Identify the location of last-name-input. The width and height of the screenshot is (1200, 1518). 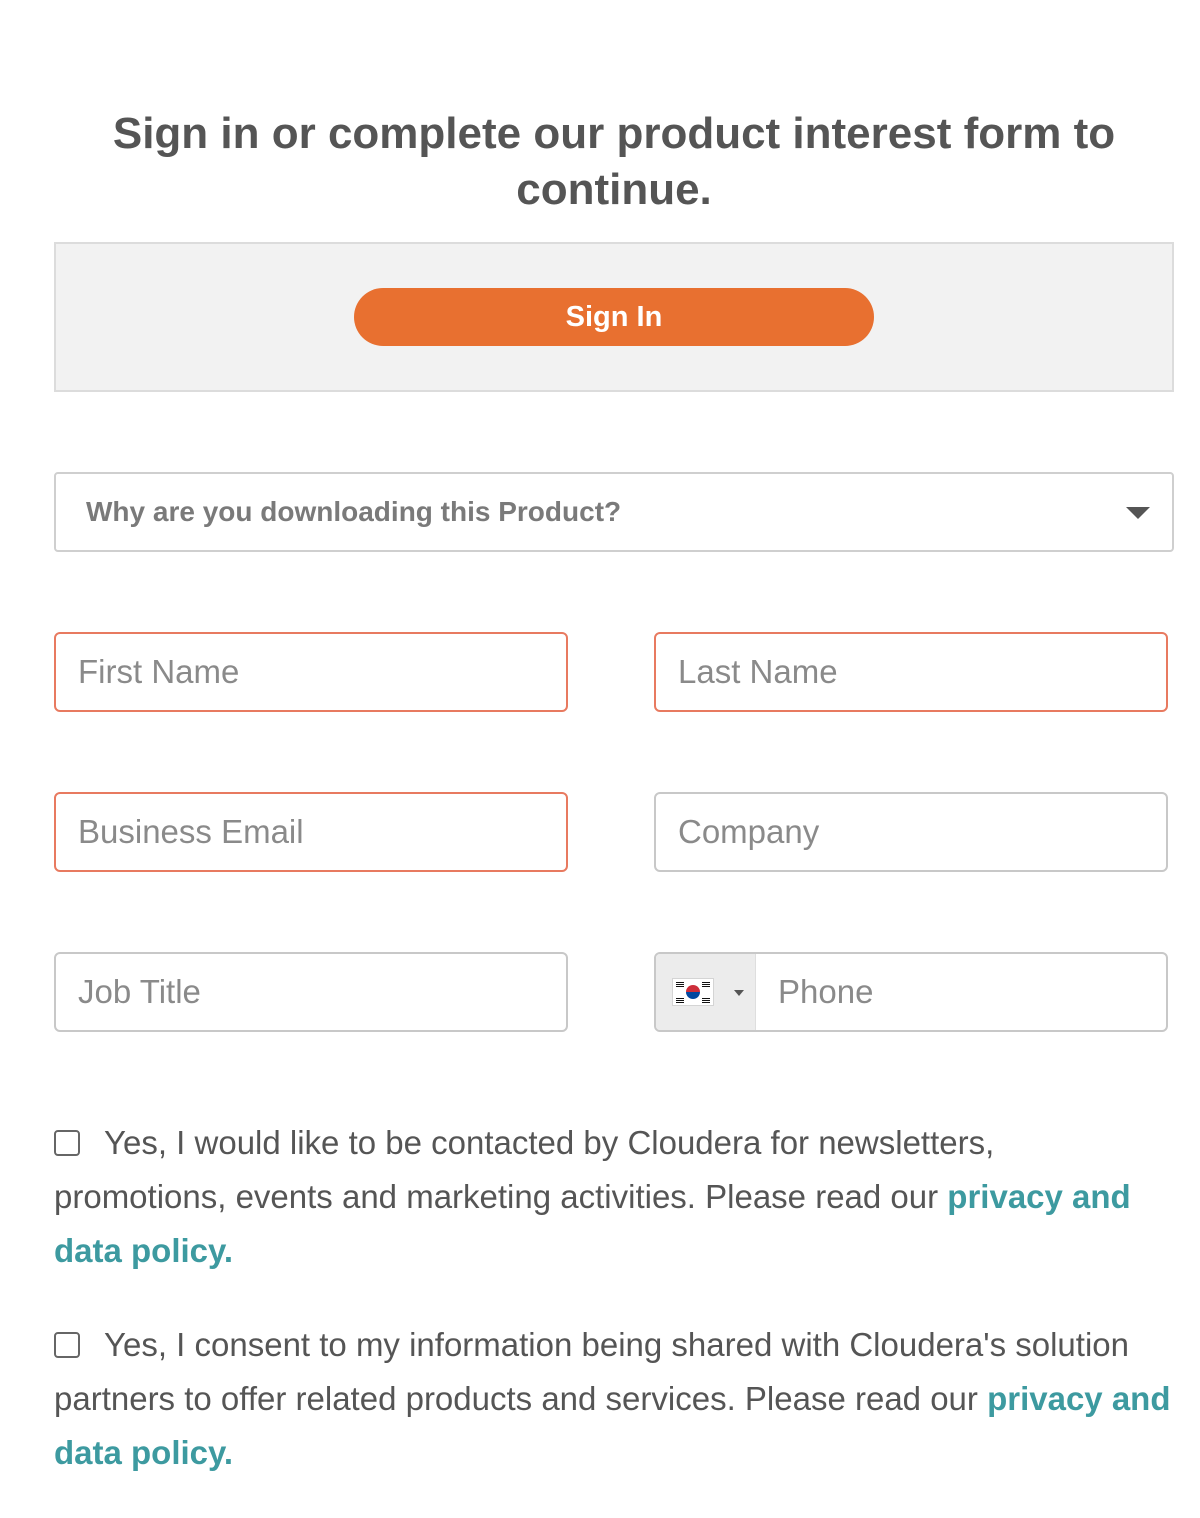
(911, 672).